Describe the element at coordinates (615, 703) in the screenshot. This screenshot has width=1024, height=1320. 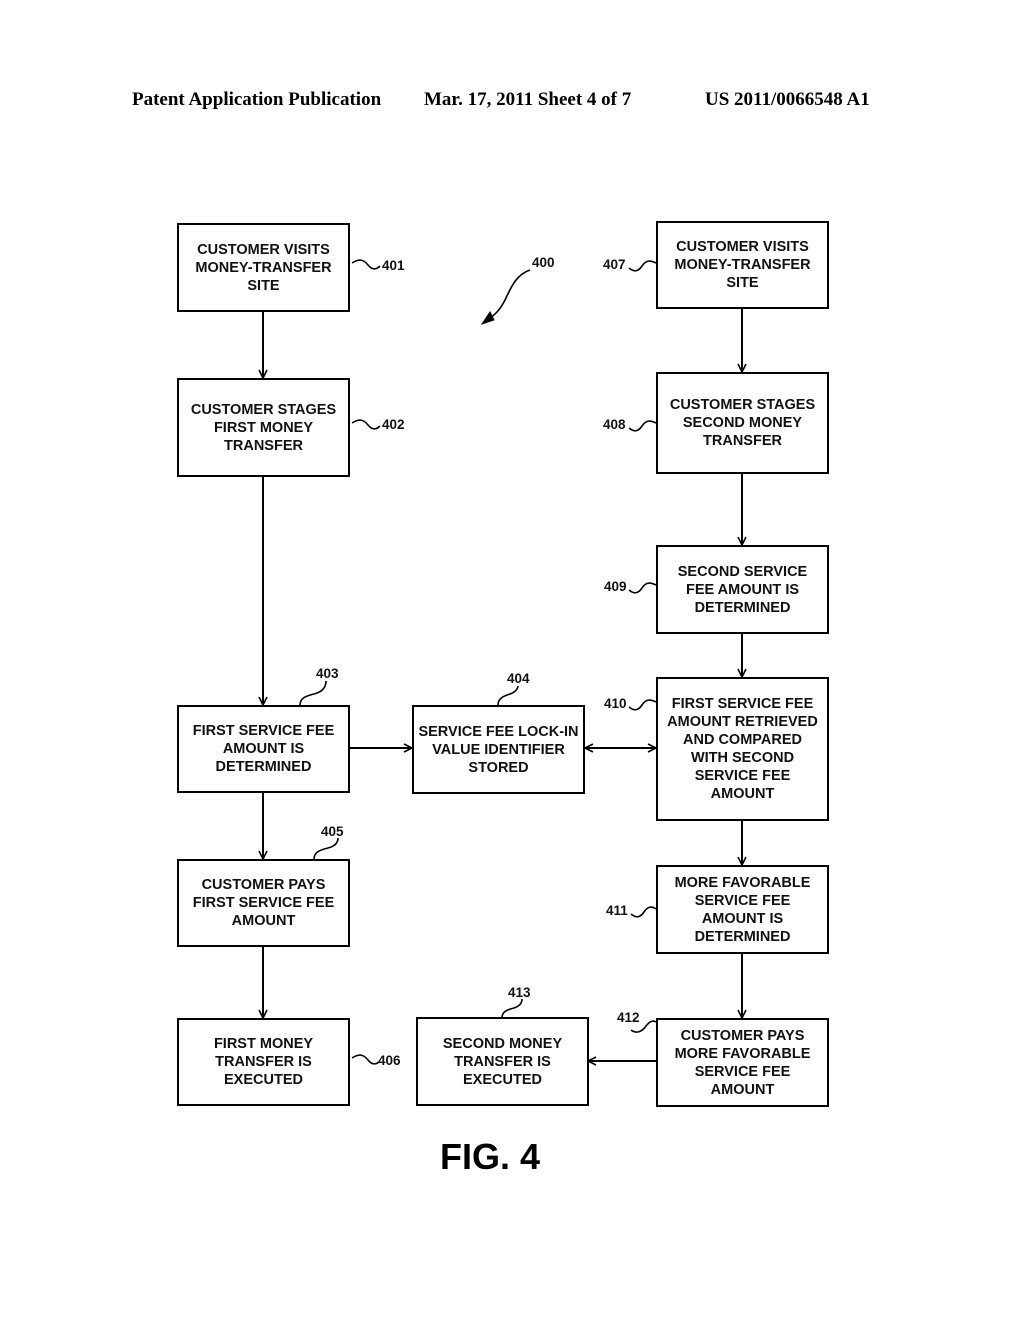
I see `ref-410: 410` at that location.